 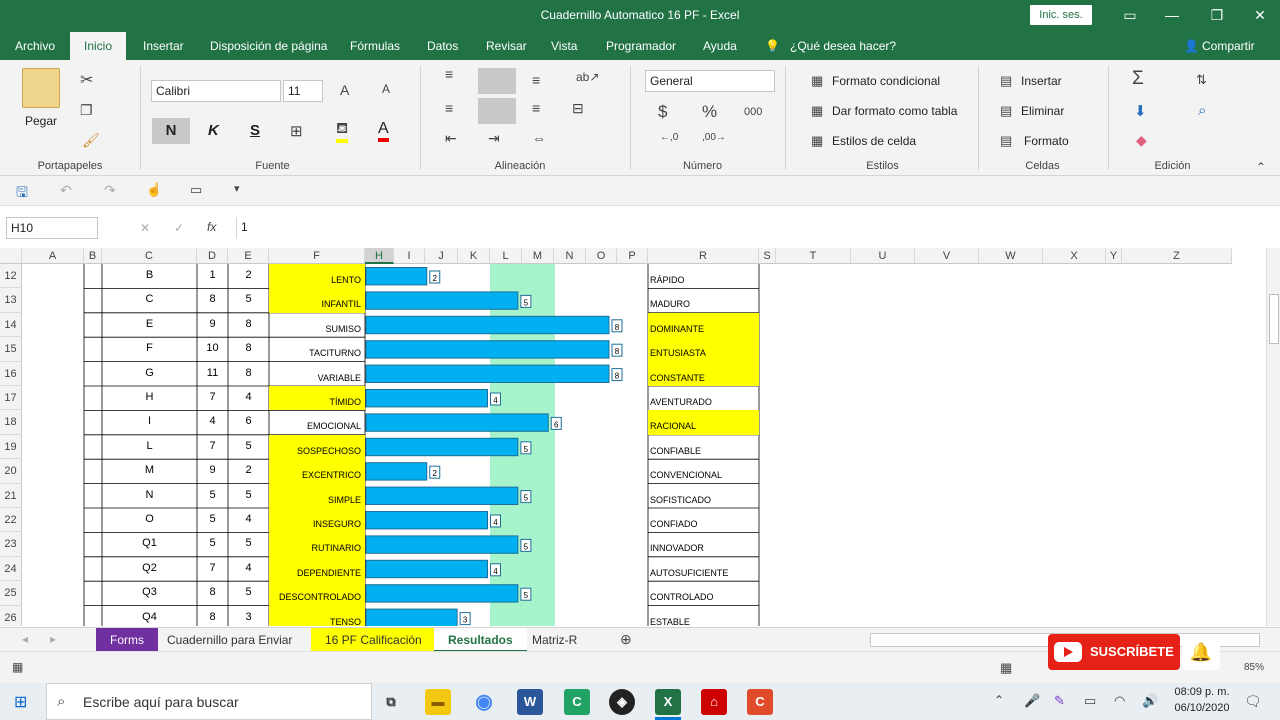 I want to click on row-header: 17, so click(x=11, y=398).